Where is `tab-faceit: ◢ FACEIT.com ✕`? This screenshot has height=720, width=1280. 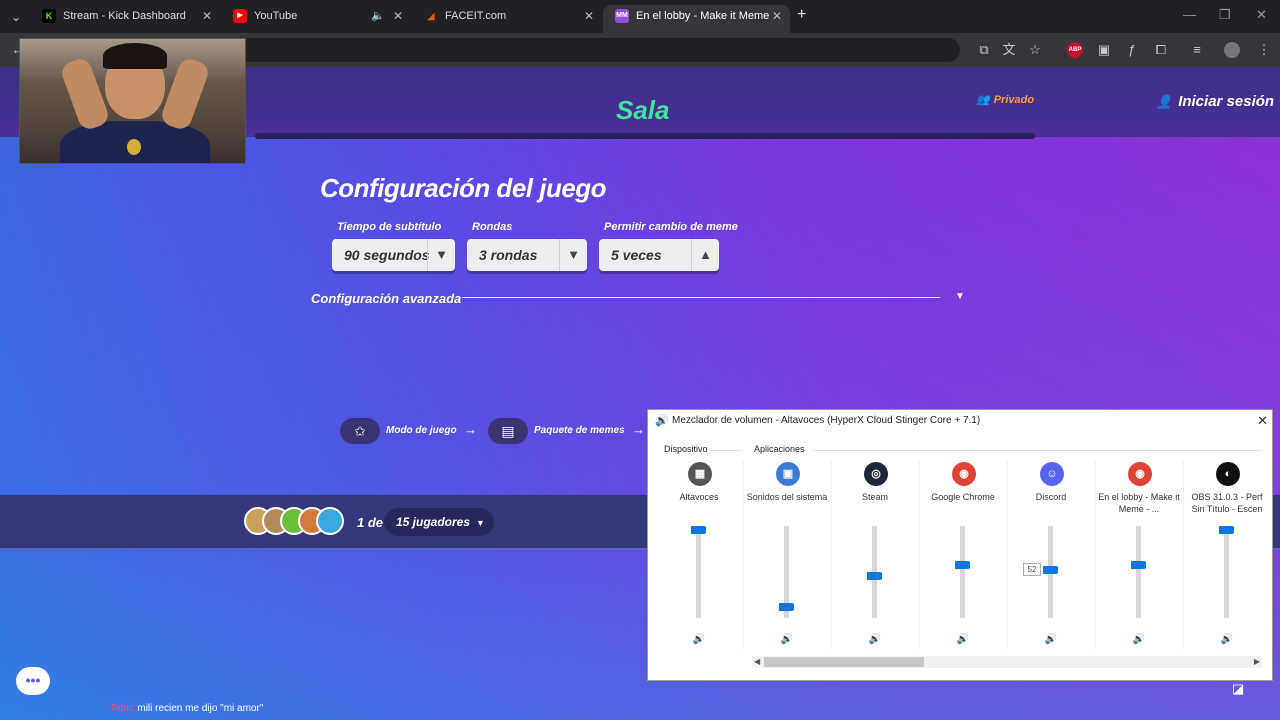
tab-faceit: ◢ FACEIT.com ✕ is located at coordinates (507, 19).